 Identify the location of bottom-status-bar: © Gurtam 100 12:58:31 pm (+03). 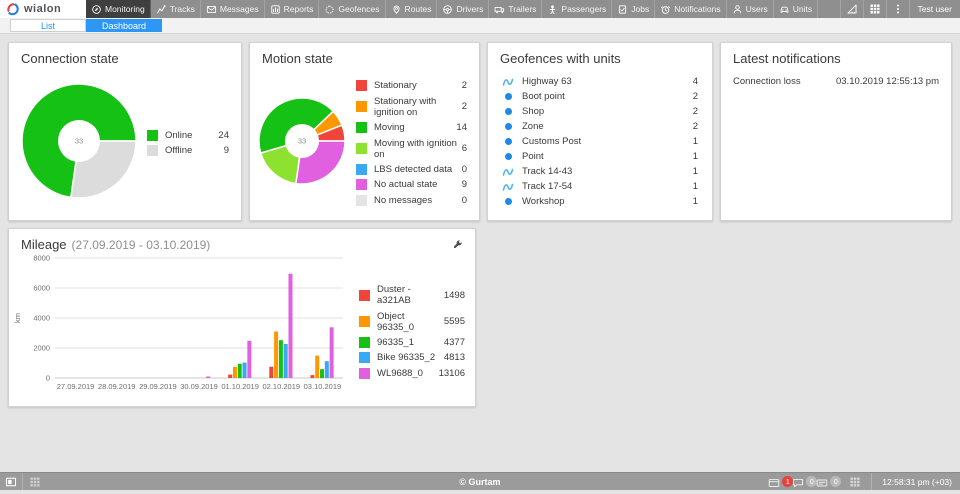
(480, 481).